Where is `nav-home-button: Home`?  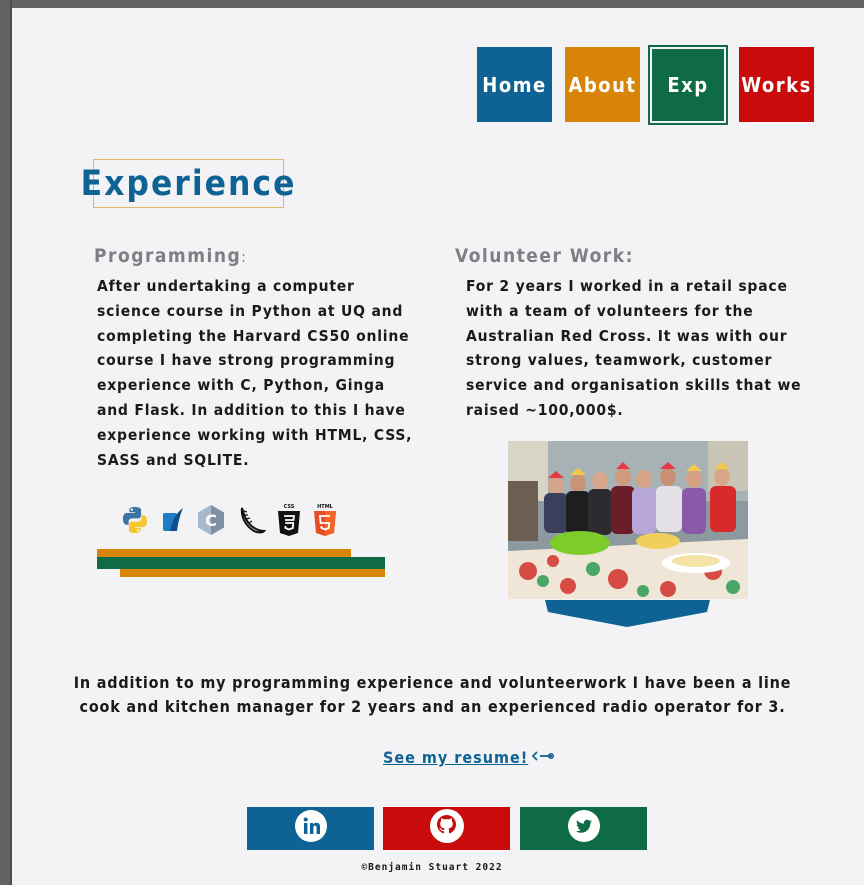 nav-home-button: Home is located at coordinates (514, 84).